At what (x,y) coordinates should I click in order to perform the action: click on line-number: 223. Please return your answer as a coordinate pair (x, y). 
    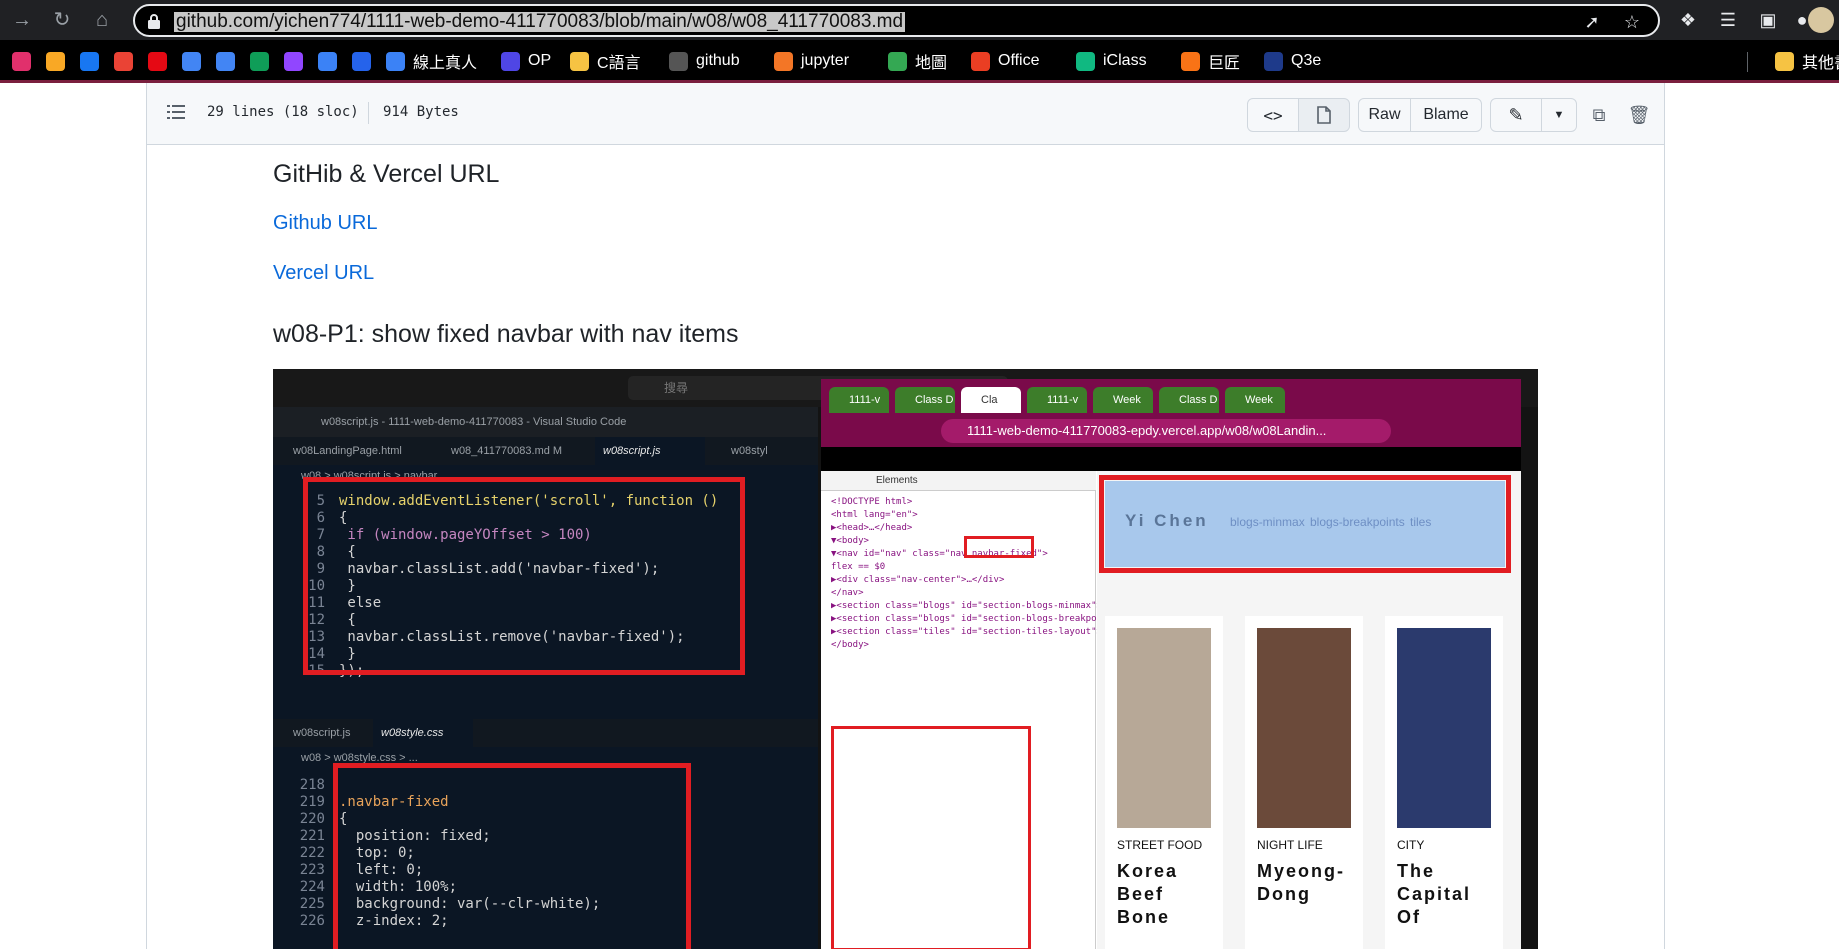
    Looking at the image, I should click on (312, 870).